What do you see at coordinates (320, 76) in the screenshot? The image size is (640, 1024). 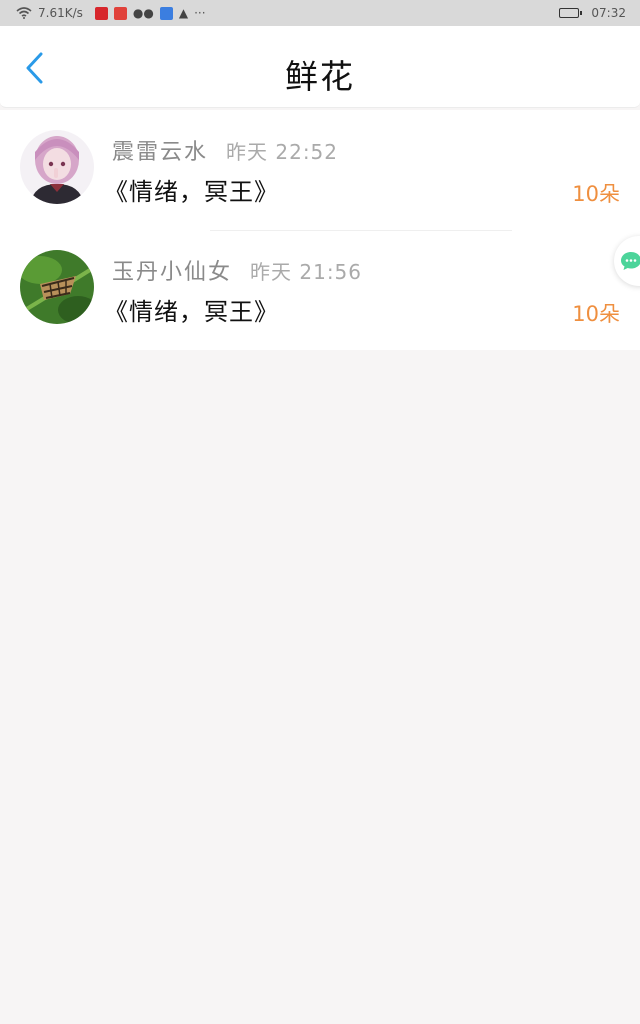 I see `page-title: 鲜花` at bounding box center [320, 76].